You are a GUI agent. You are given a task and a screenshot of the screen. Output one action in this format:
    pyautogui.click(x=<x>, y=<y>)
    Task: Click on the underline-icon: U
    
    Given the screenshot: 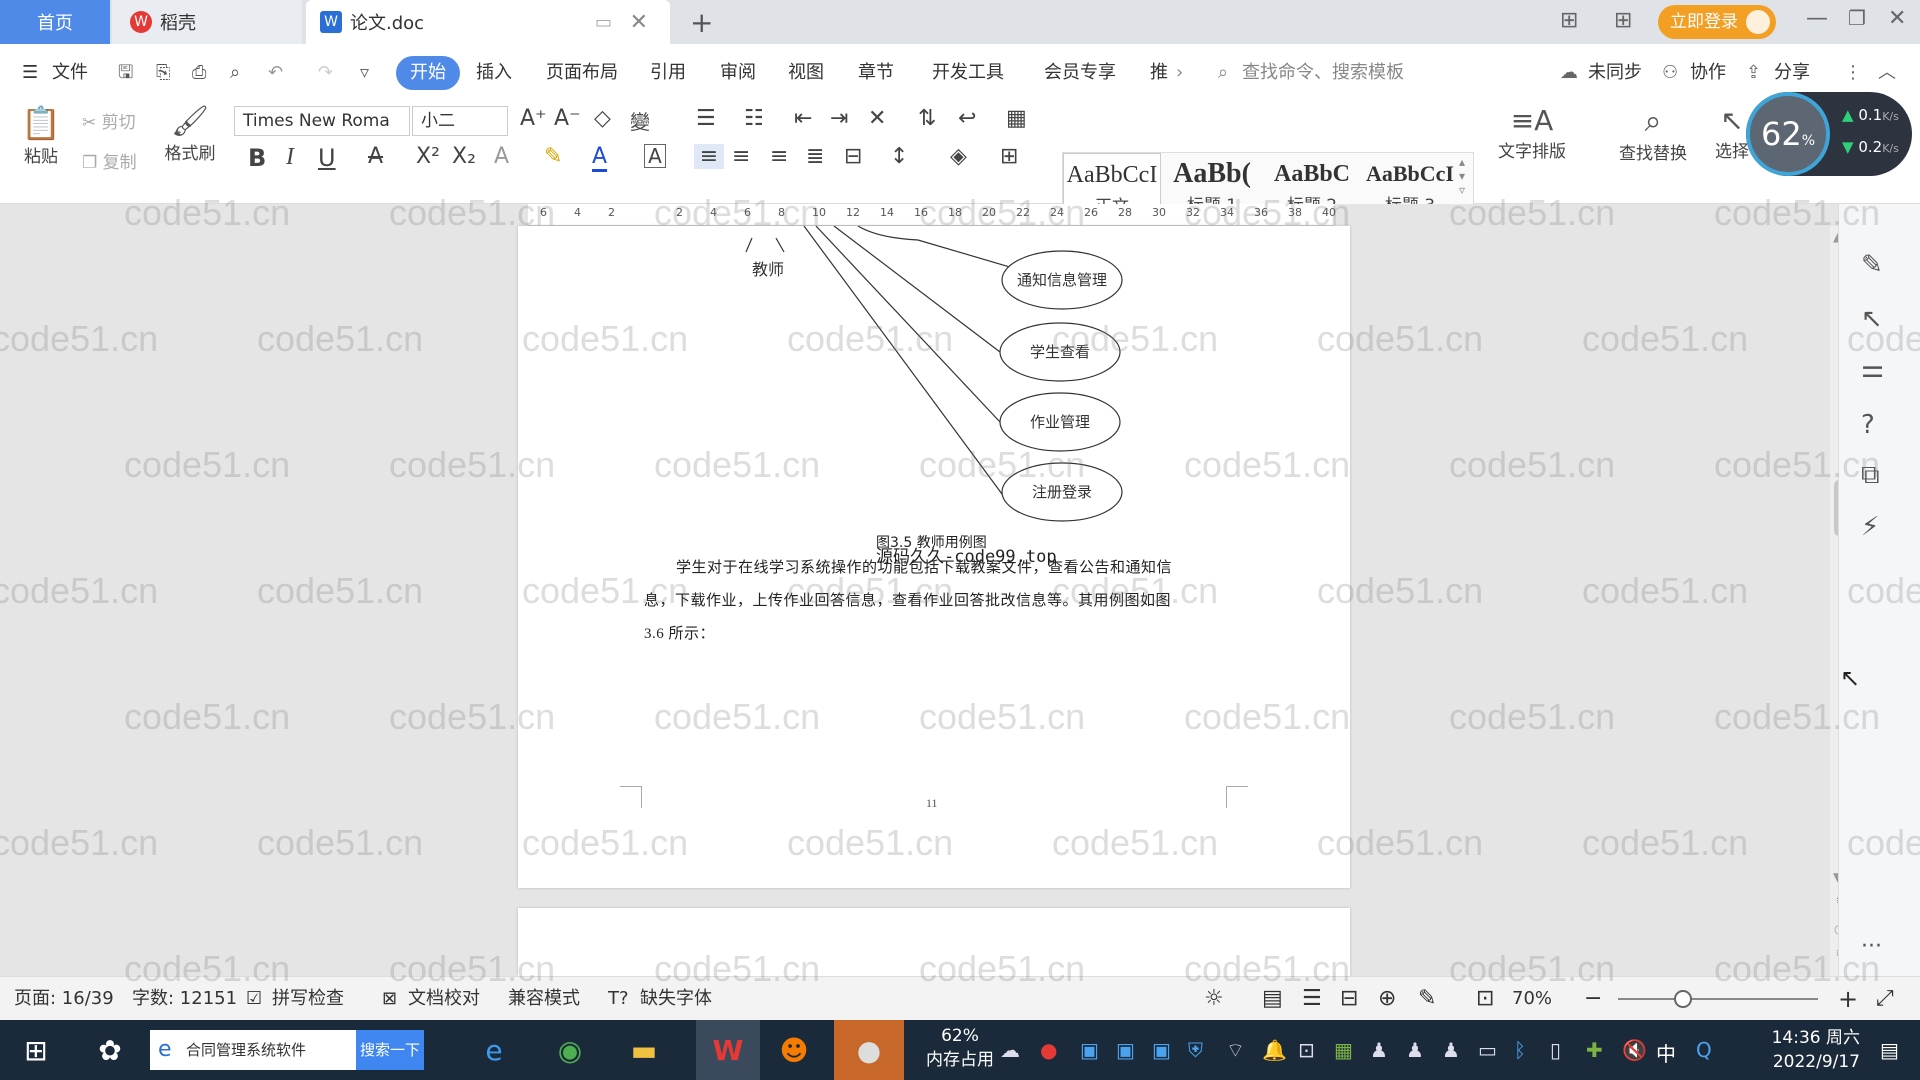 What is the action you would take?
    pyautogui.click(x=327, y=158)
    